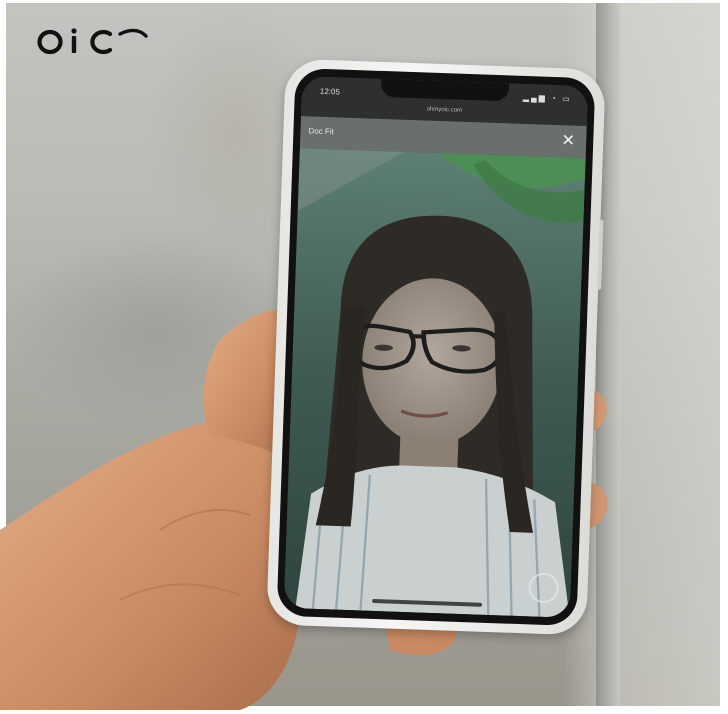  Describe the element at coordinates (445, 90) in the screenshot. I see `notch` at that location.